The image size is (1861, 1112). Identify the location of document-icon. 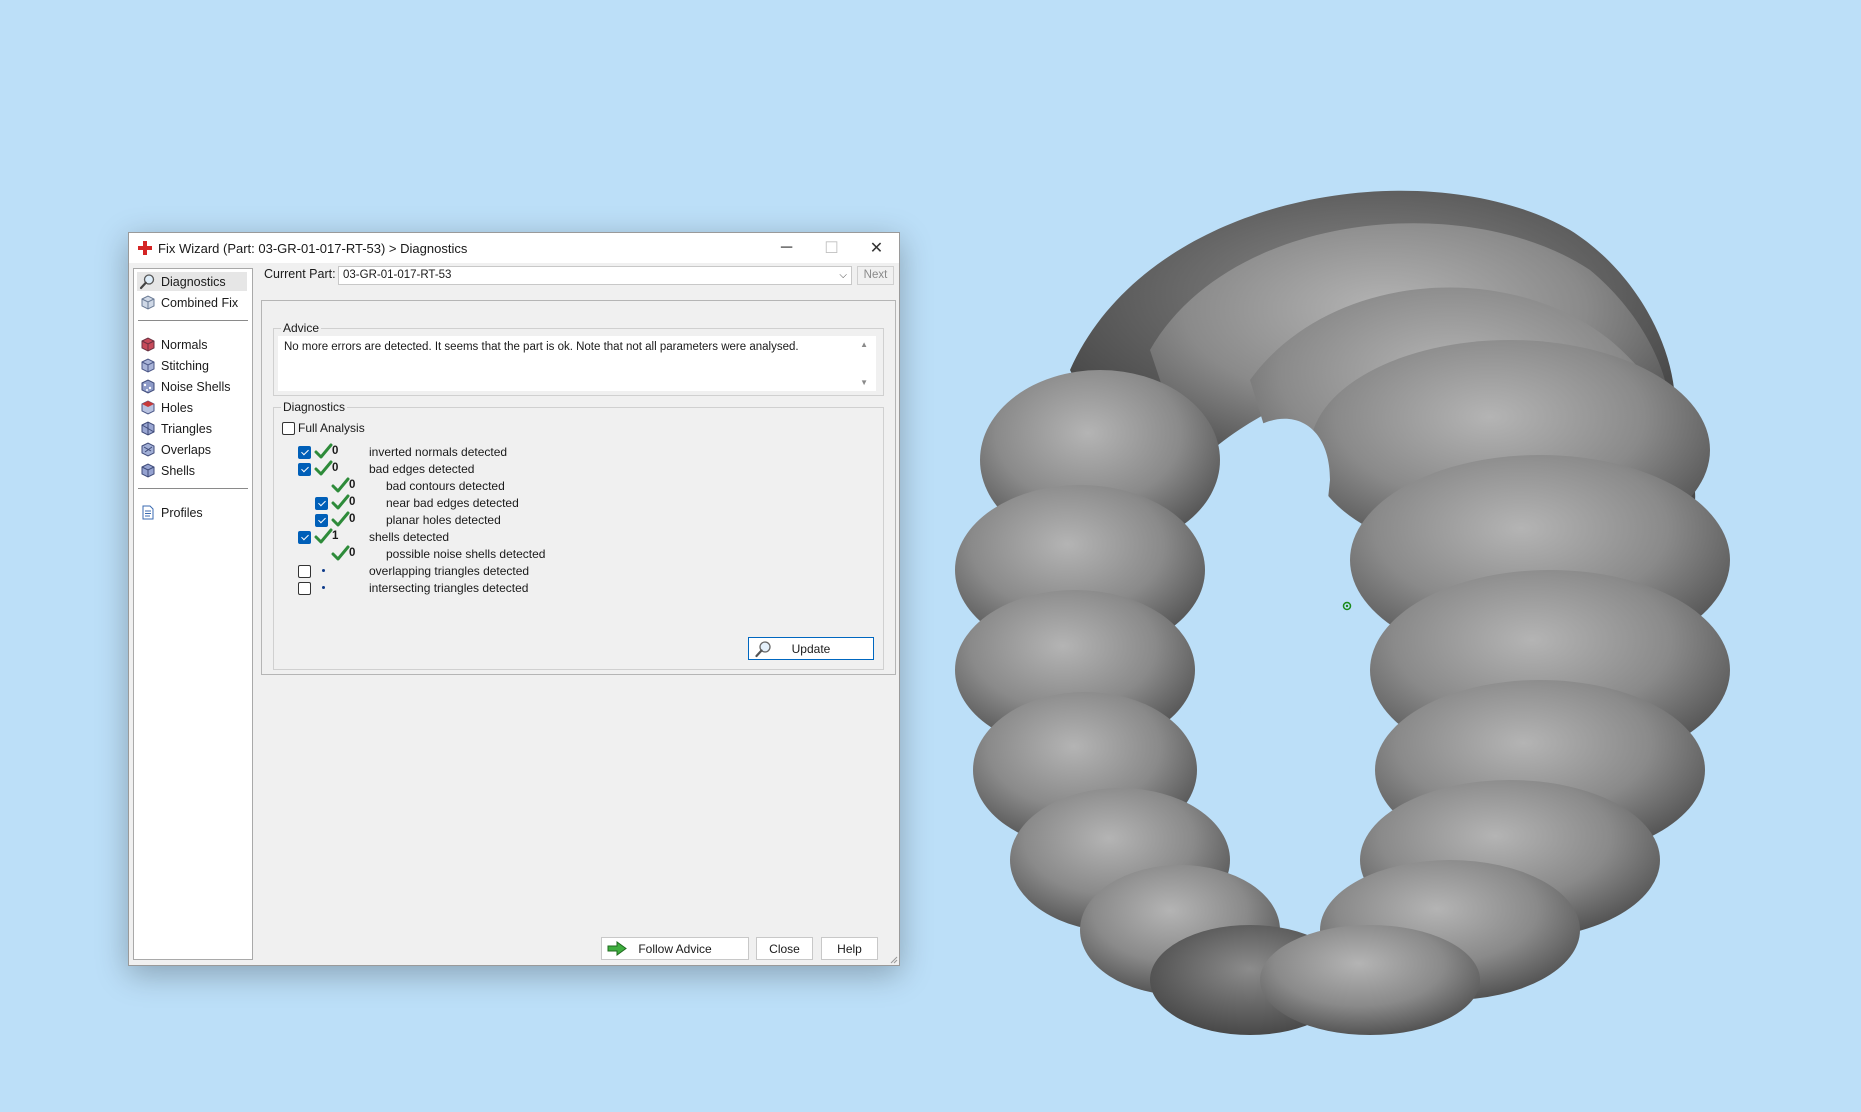
(148, 512).